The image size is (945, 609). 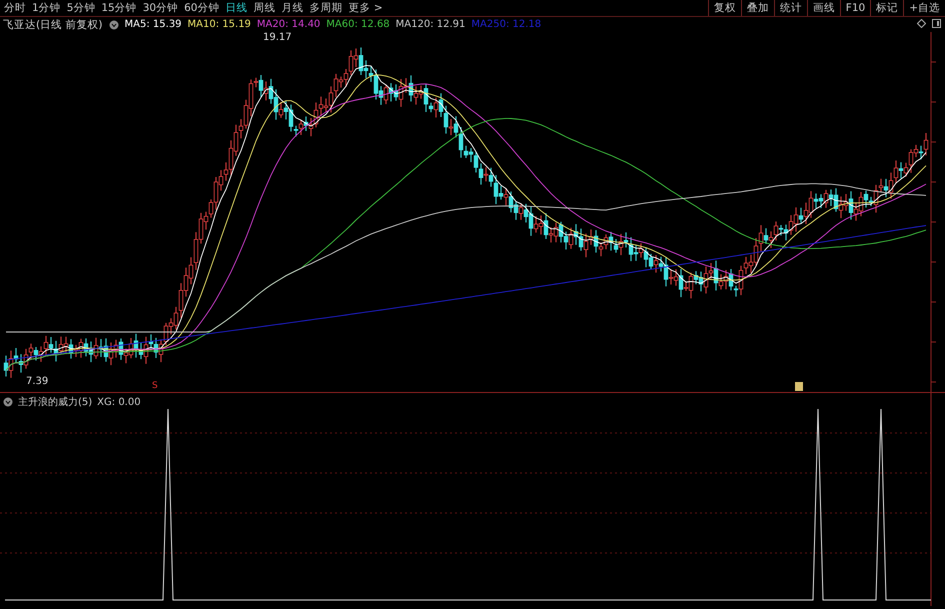 I want to click on indicator-title: 主升浪的威力(5), so click(x=55, y=402).